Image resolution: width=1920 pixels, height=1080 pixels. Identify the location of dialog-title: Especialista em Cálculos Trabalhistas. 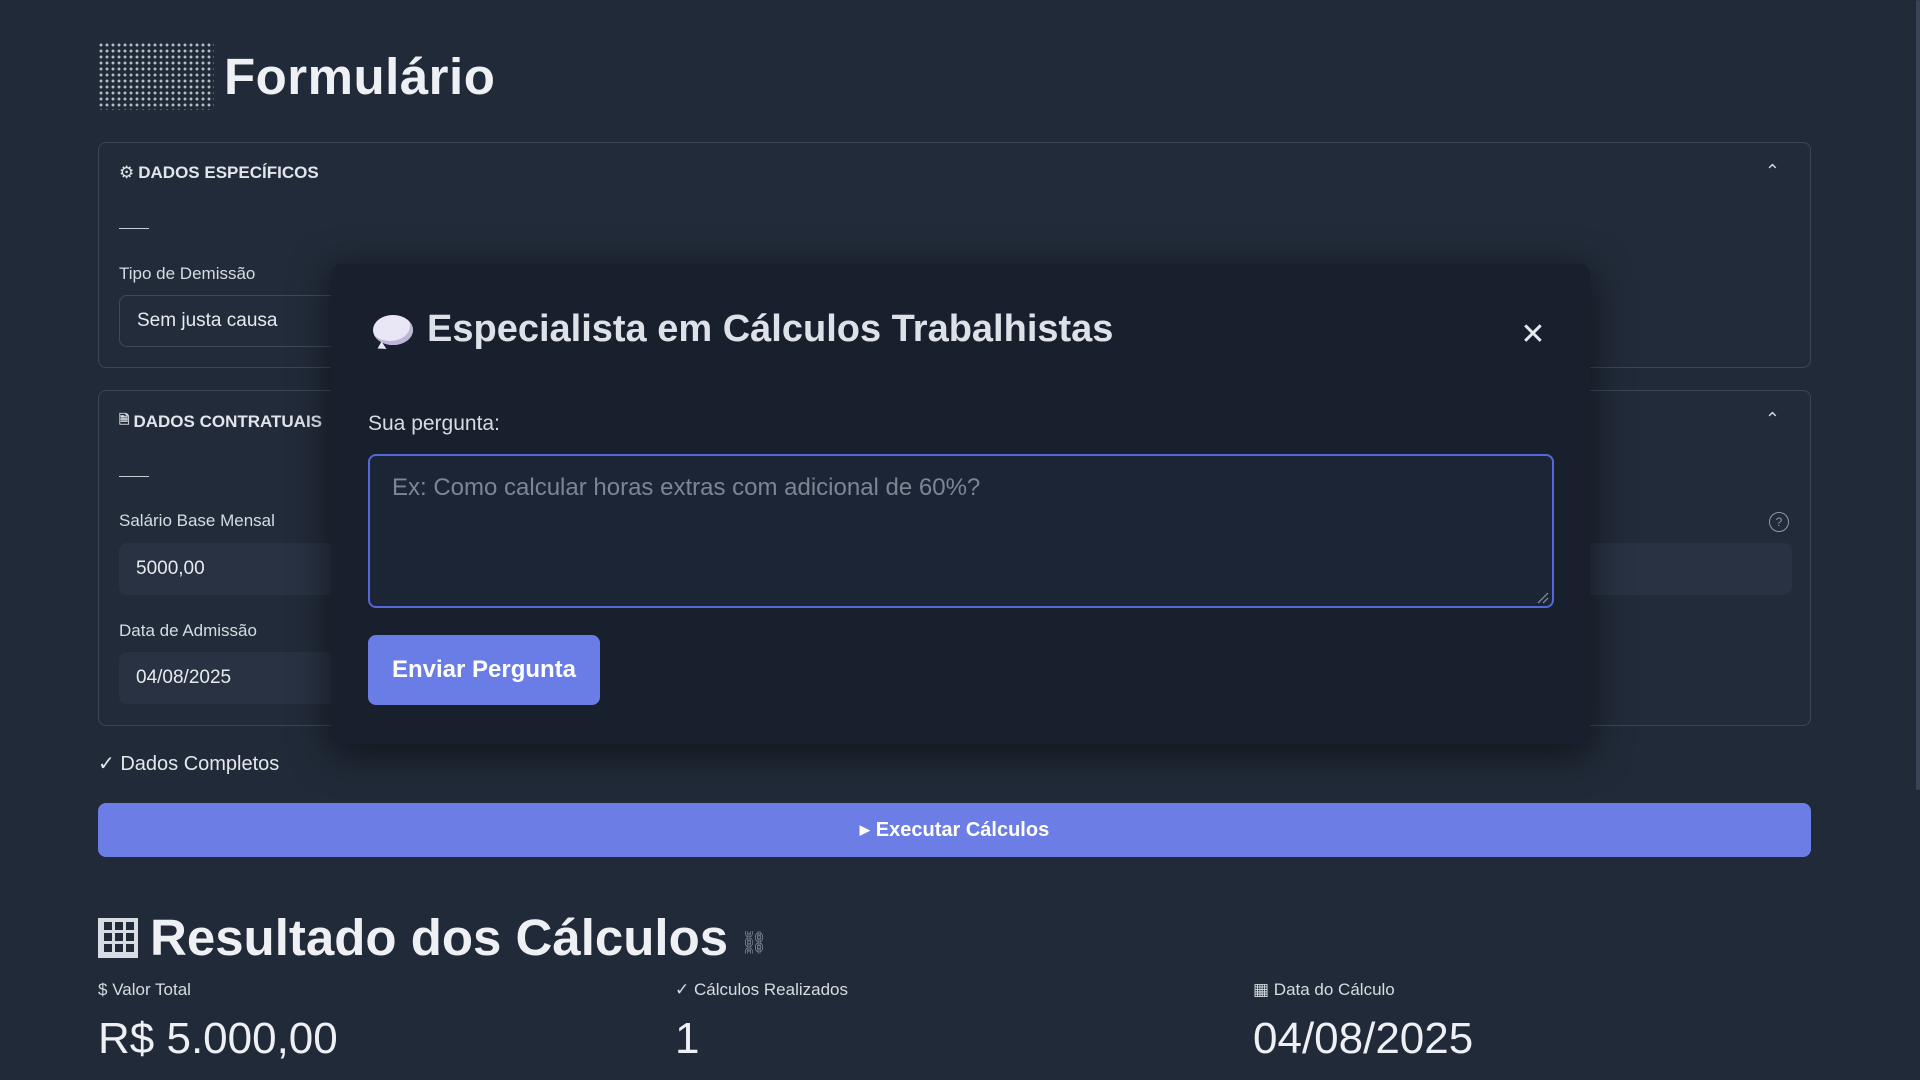
(770, 329).